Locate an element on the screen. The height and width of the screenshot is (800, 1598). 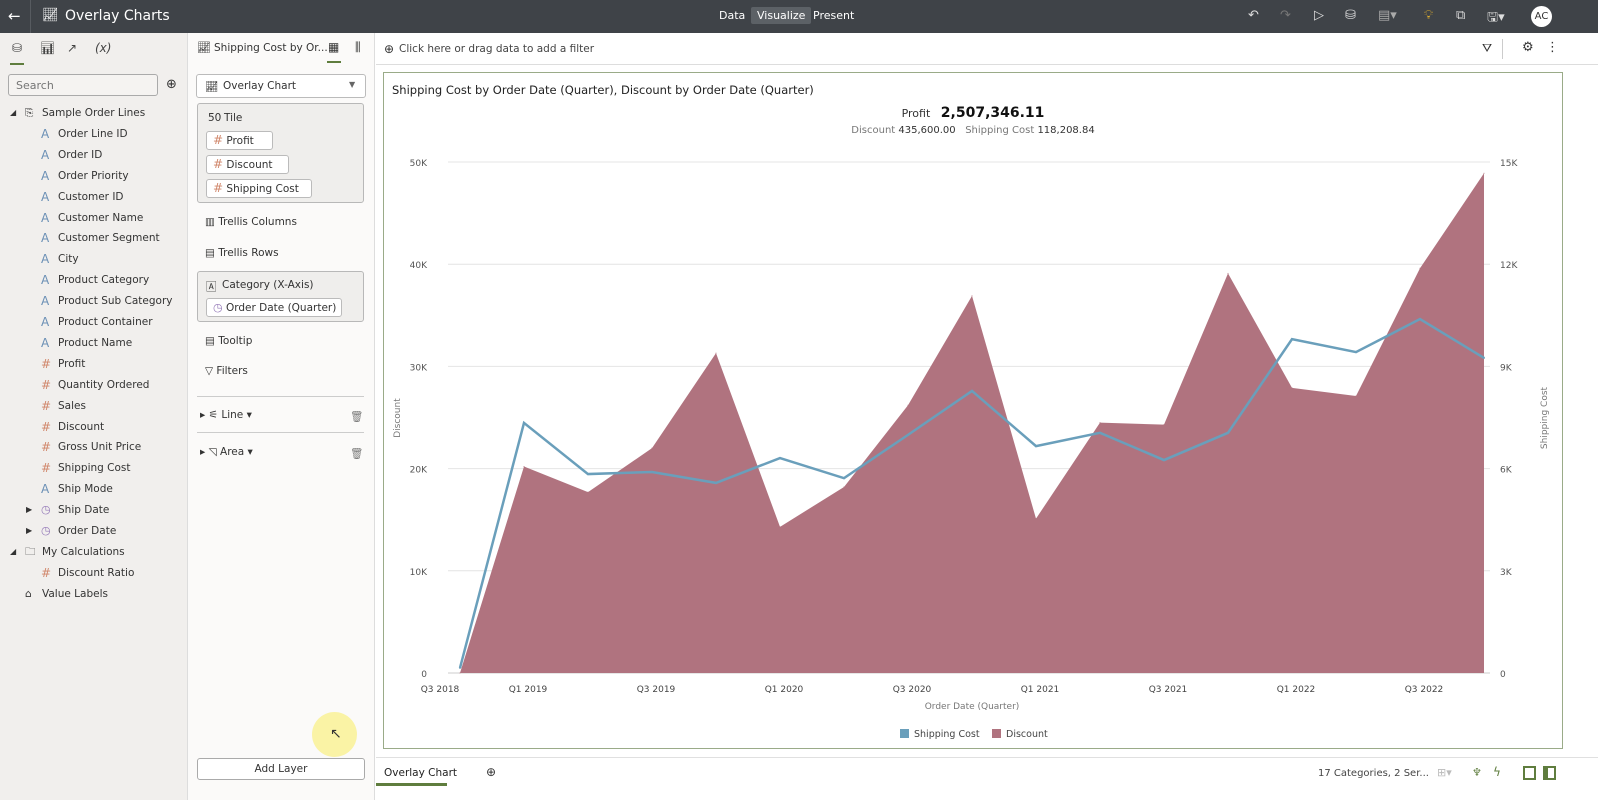
back-arrow-icon: ← is located at coordinates (14, 16).